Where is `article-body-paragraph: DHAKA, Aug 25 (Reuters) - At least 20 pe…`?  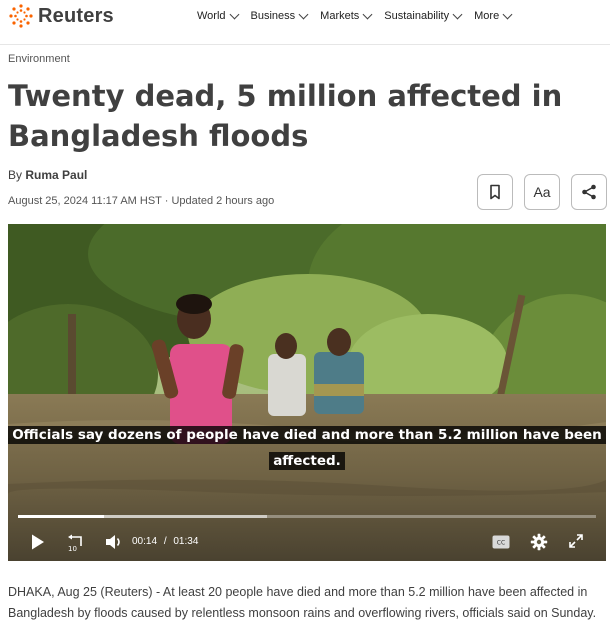
article-body-paragraph: DHAKA, Aug 25 (Reuters) - At least 20 pe… is located at coordinates (302, 602).